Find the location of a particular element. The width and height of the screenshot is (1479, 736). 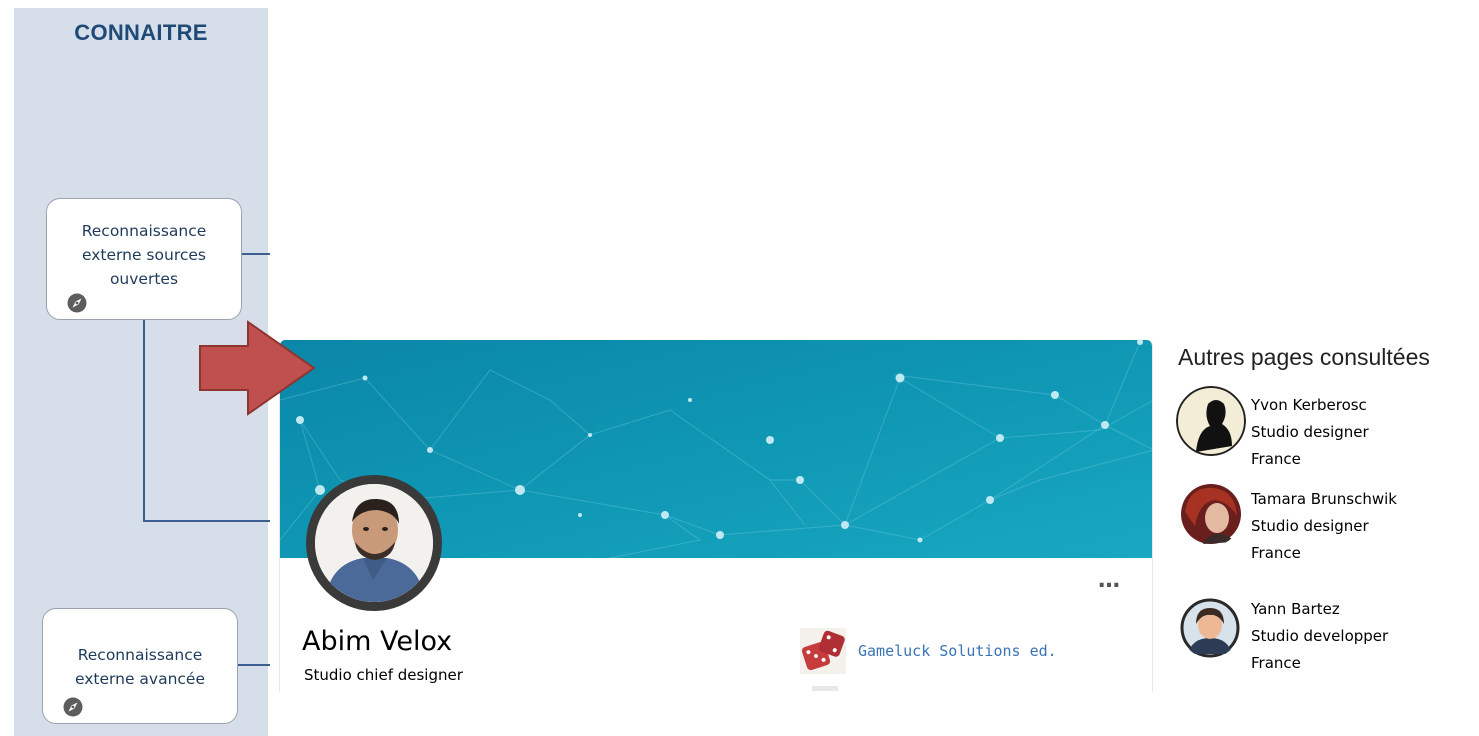

secondary-logo is located at coordinates (825, 688).